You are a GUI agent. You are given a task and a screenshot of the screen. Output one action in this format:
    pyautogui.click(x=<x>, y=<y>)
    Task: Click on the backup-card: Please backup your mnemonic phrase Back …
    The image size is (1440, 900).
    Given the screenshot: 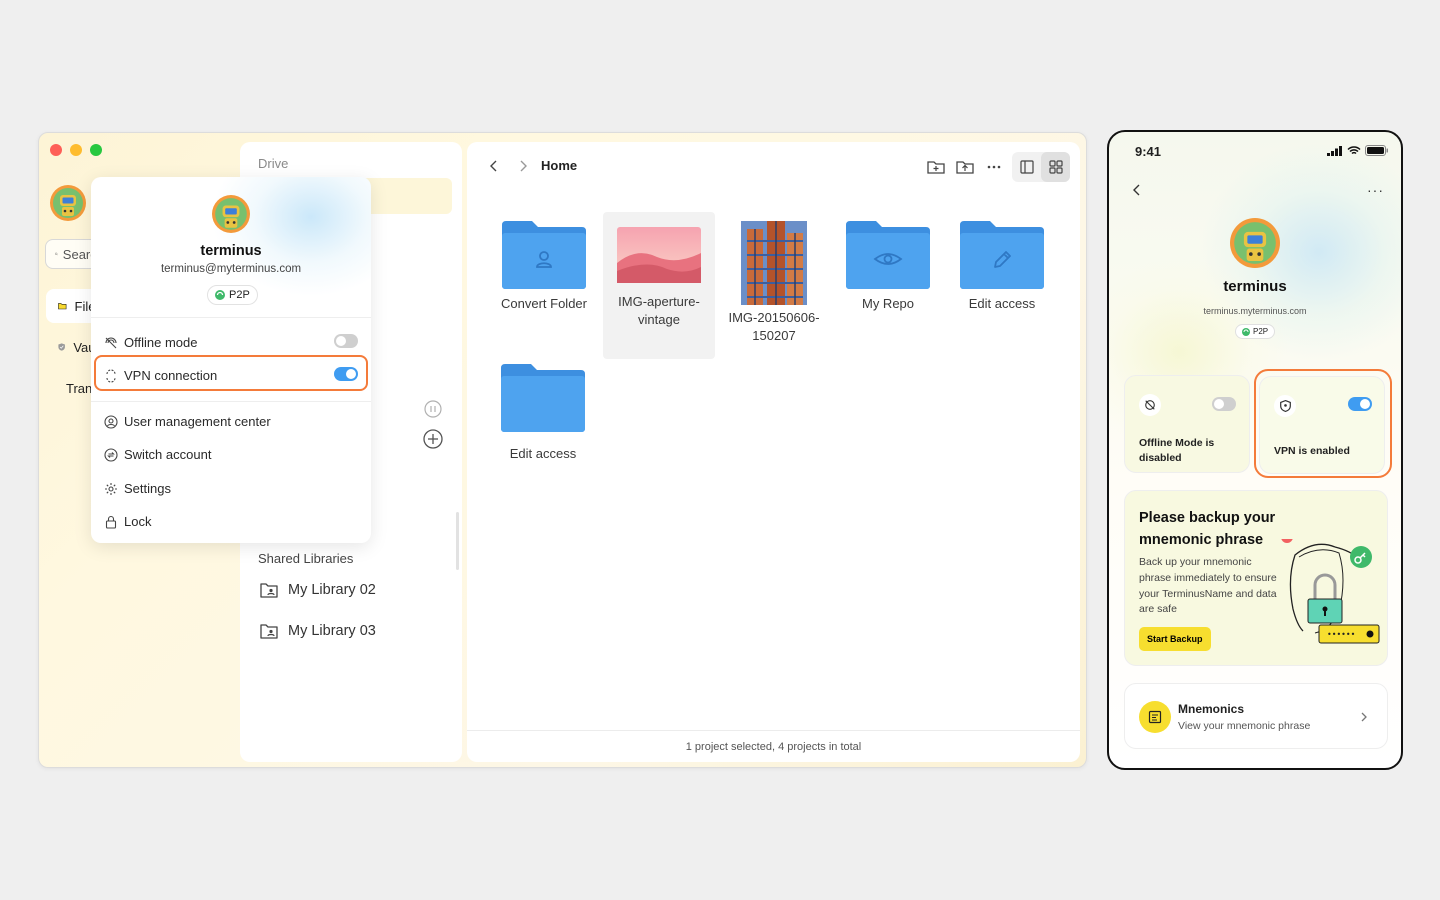 What is the action you would take?
    pyautogui.click(x=1256, y=578)
    